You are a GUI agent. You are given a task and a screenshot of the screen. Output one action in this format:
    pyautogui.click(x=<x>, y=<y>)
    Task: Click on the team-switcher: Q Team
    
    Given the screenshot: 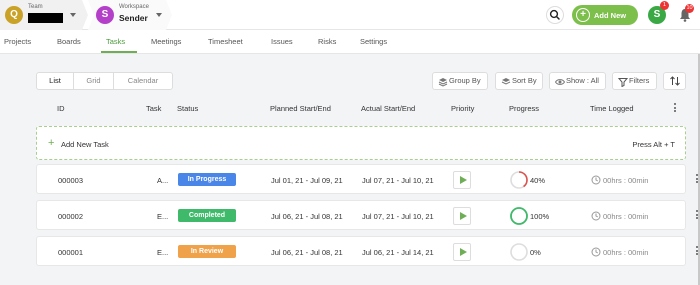 What is the action you would take?
    pyautogui.click(x=44, y=15)
    